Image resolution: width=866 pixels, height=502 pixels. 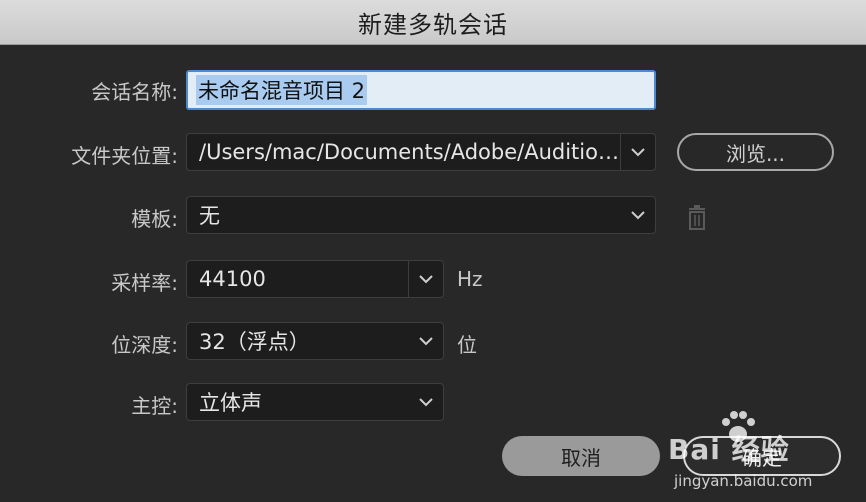 I want to click on master-value: 立体声, so click(x=230, y=403).